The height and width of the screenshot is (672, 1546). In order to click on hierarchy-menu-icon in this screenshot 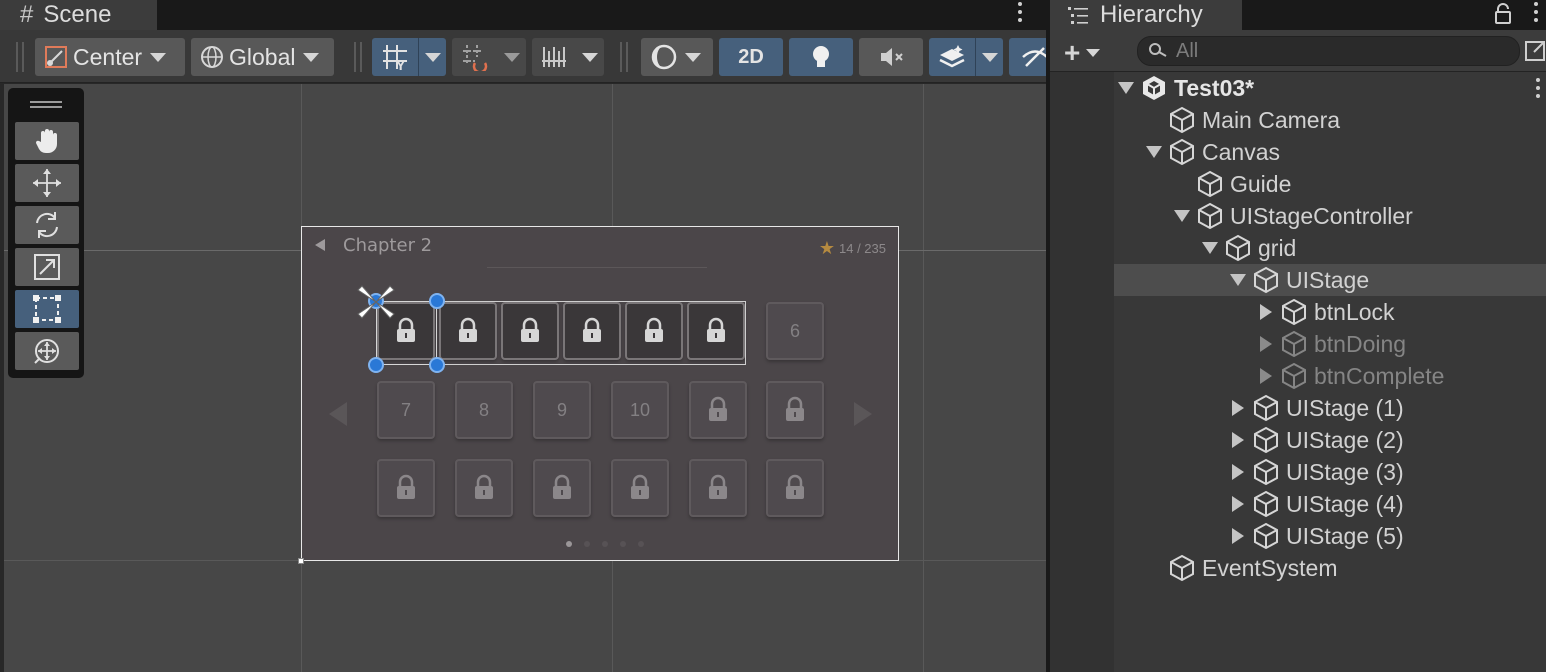, I will do `click(1536, 12)`.